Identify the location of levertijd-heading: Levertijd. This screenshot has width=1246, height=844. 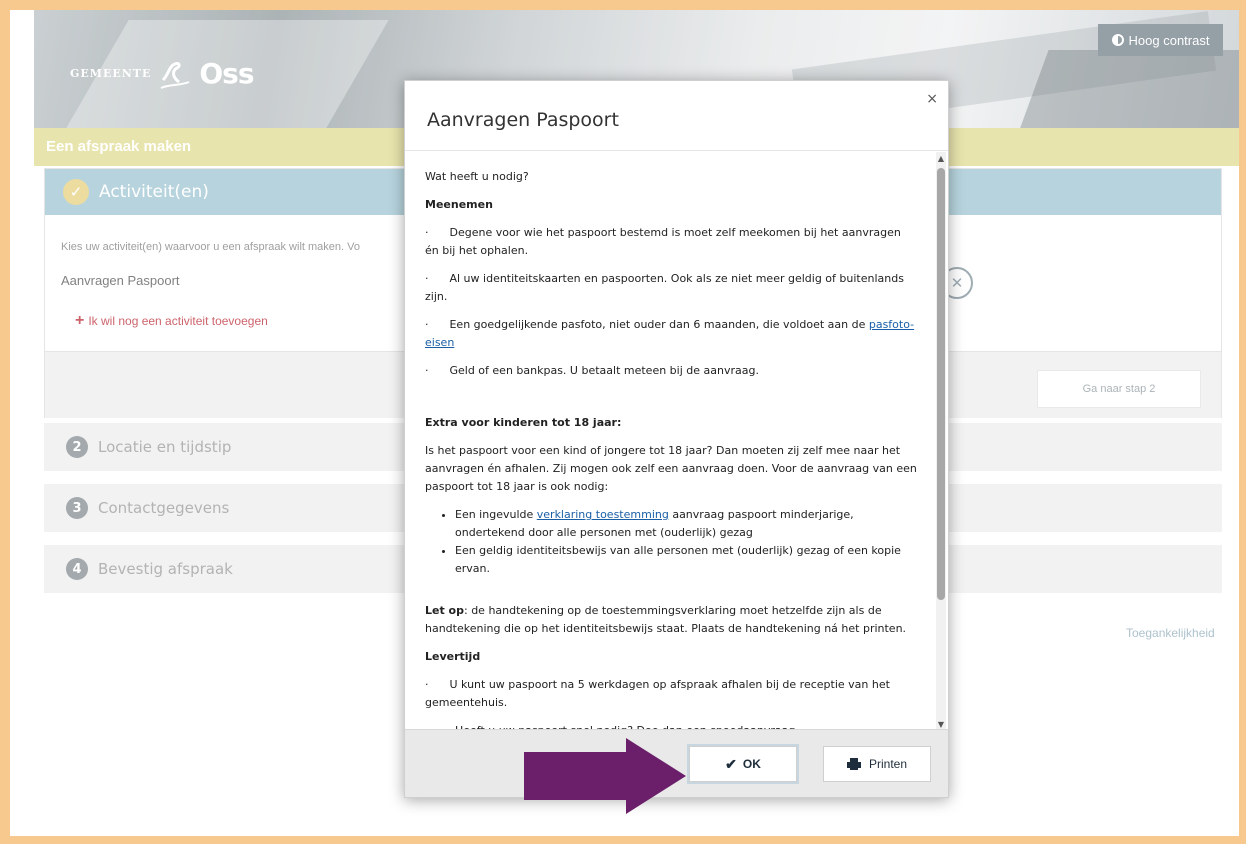
(453, 656).